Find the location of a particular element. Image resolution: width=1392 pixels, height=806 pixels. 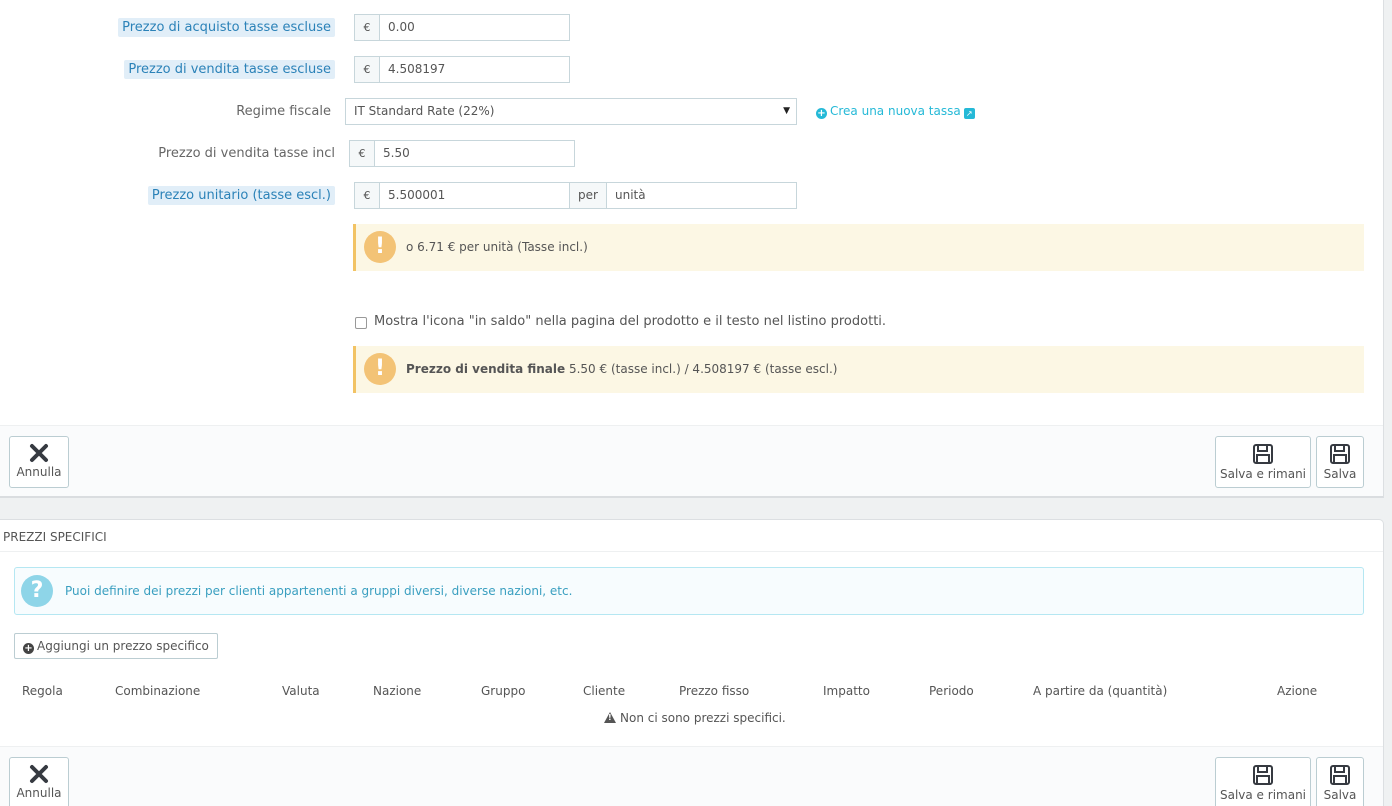

column-header: Cliente is located at coordinates (604, 691).